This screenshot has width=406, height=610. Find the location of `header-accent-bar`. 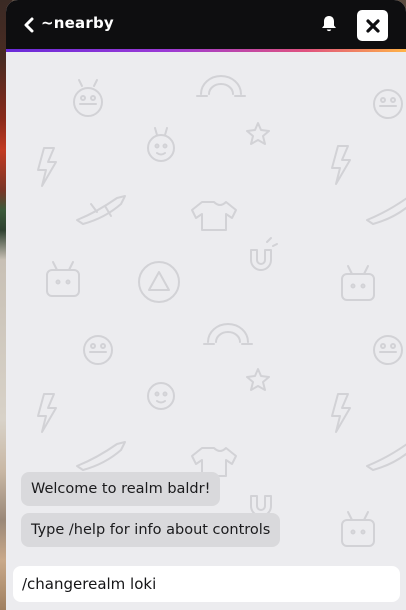

header-accent-bar is located at coordinates (206, 50).